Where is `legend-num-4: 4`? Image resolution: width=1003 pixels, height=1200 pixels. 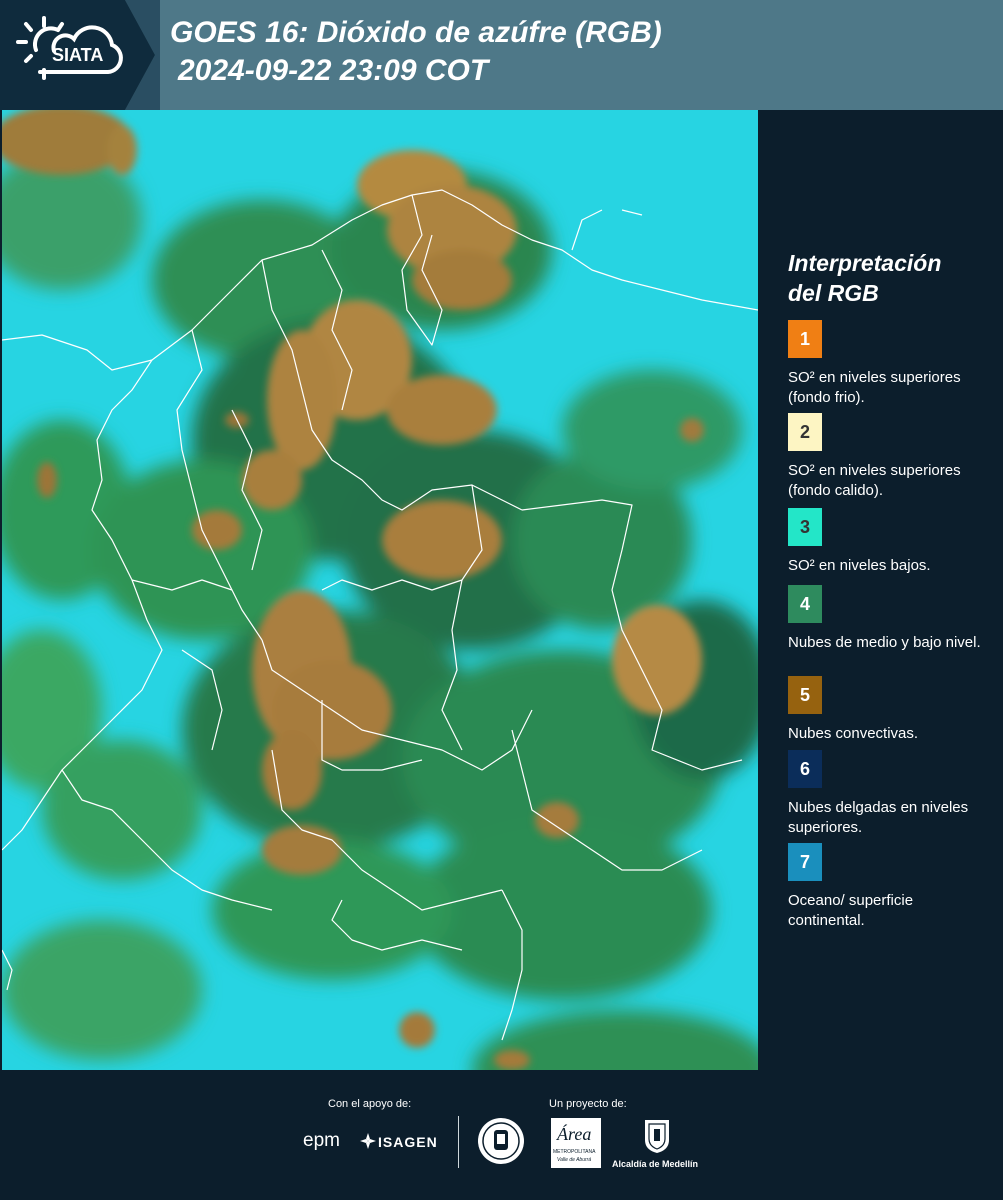
legend-num-4: 4 is located at coordinates (804, 603).